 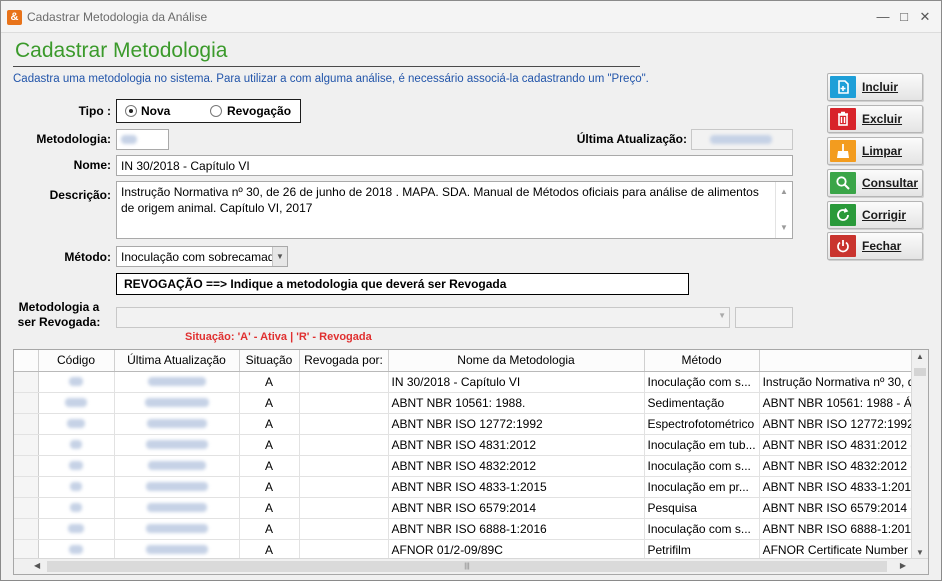 What do you see at coordinates (278, 337) in the screenshot?
I see `situacao-legend: Situação: 'A' - Ativa | 'R' - Revogada` at bounding box center [278, 337].